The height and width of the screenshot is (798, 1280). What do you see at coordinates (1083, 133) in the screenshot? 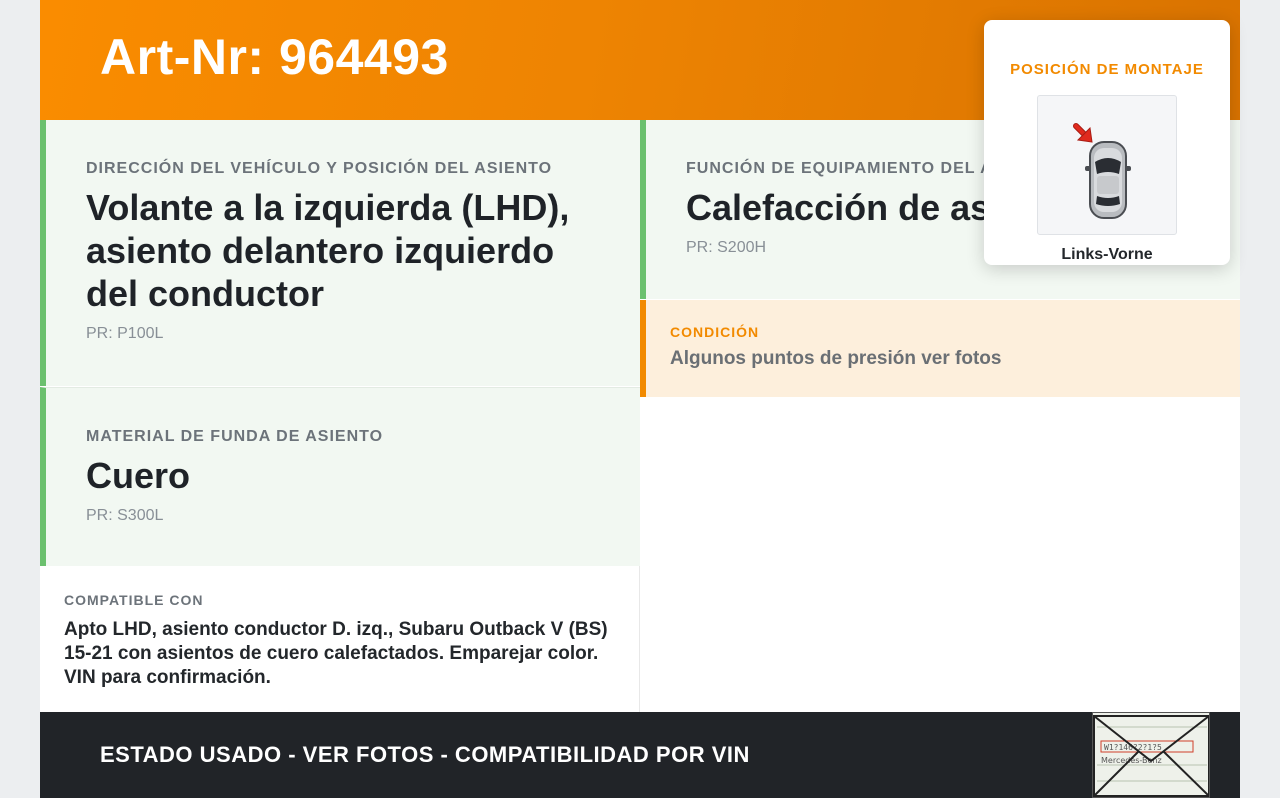
I see `red-arrow-icon` at bounding box center [1083, 133].